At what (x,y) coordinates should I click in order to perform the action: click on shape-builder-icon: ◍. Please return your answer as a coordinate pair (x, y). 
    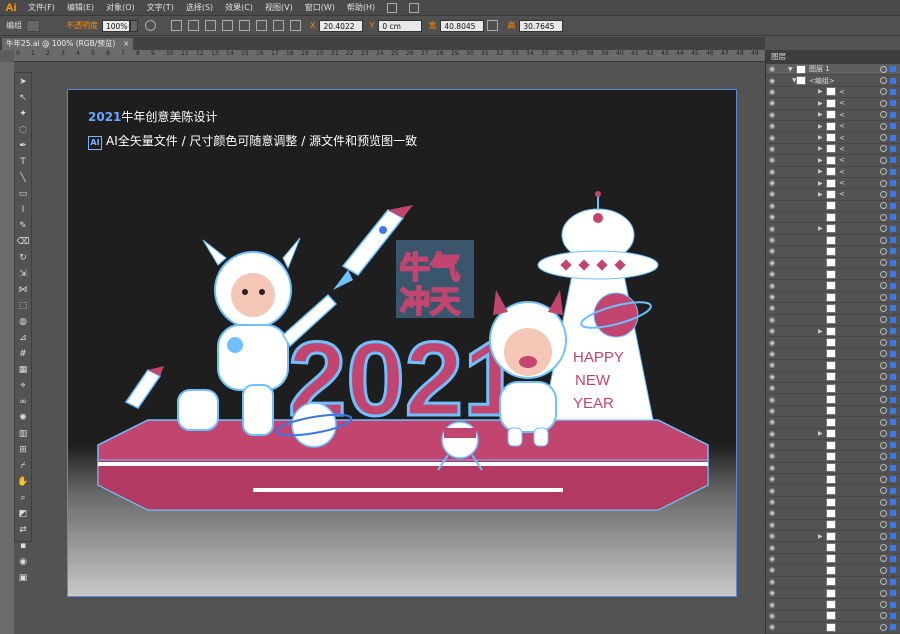
    Looking at the image, I should click on (23, 322).